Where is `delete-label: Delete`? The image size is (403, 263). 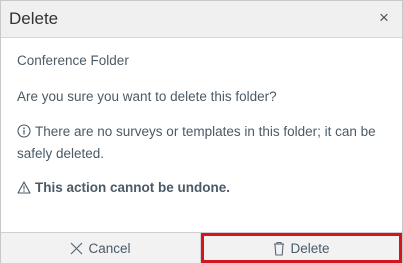 delete-label: Delete is located at coordinates (310, 248).